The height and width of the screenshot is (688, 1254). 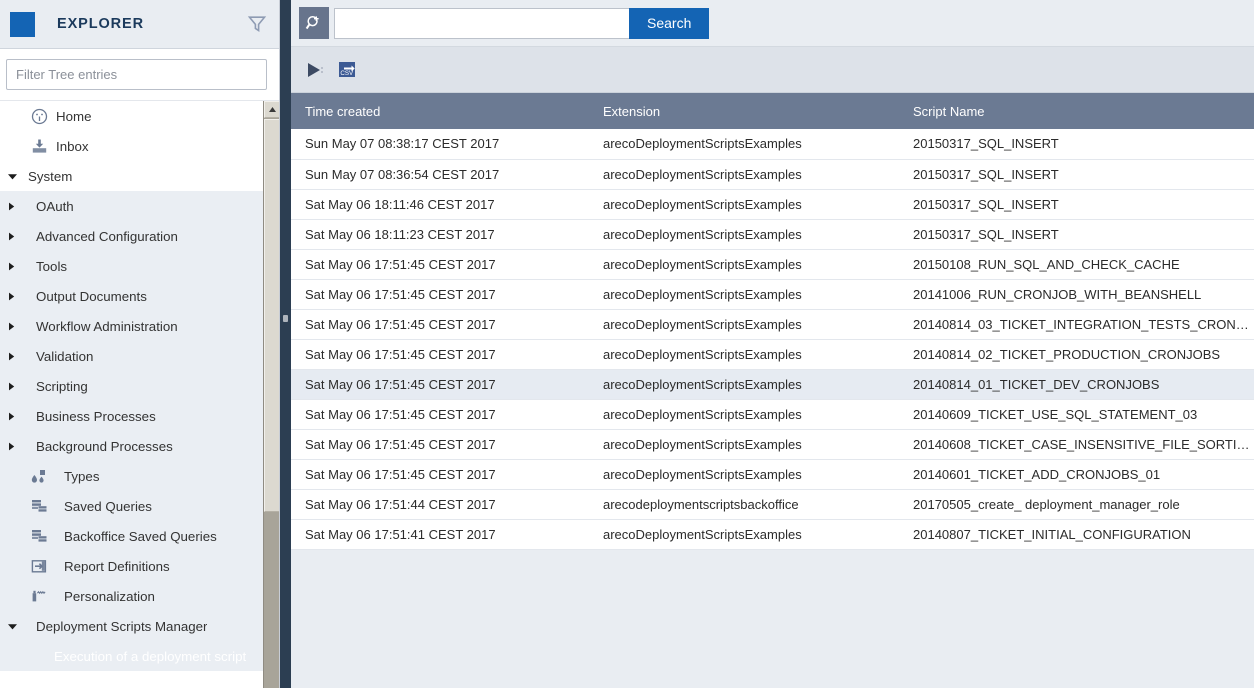 I want to click on sidebar-item-output-documents: Output Documents, so click(x=139, y=296).